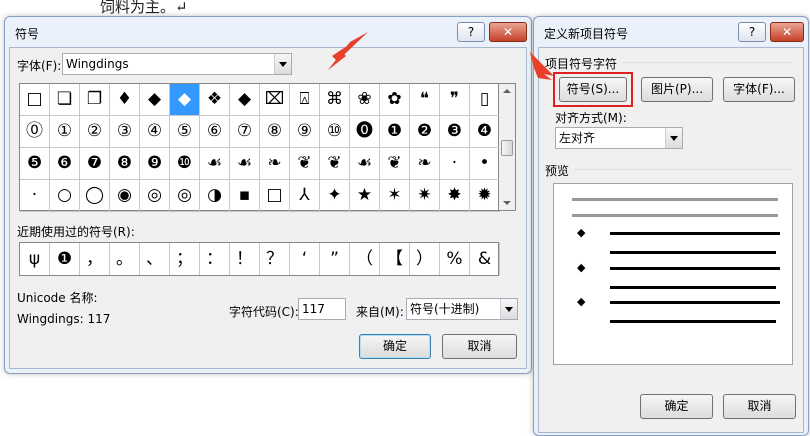 The height and width of the screenshot is (436, 810). I want to click on align-combo: 左对齐, so click(619, 138).